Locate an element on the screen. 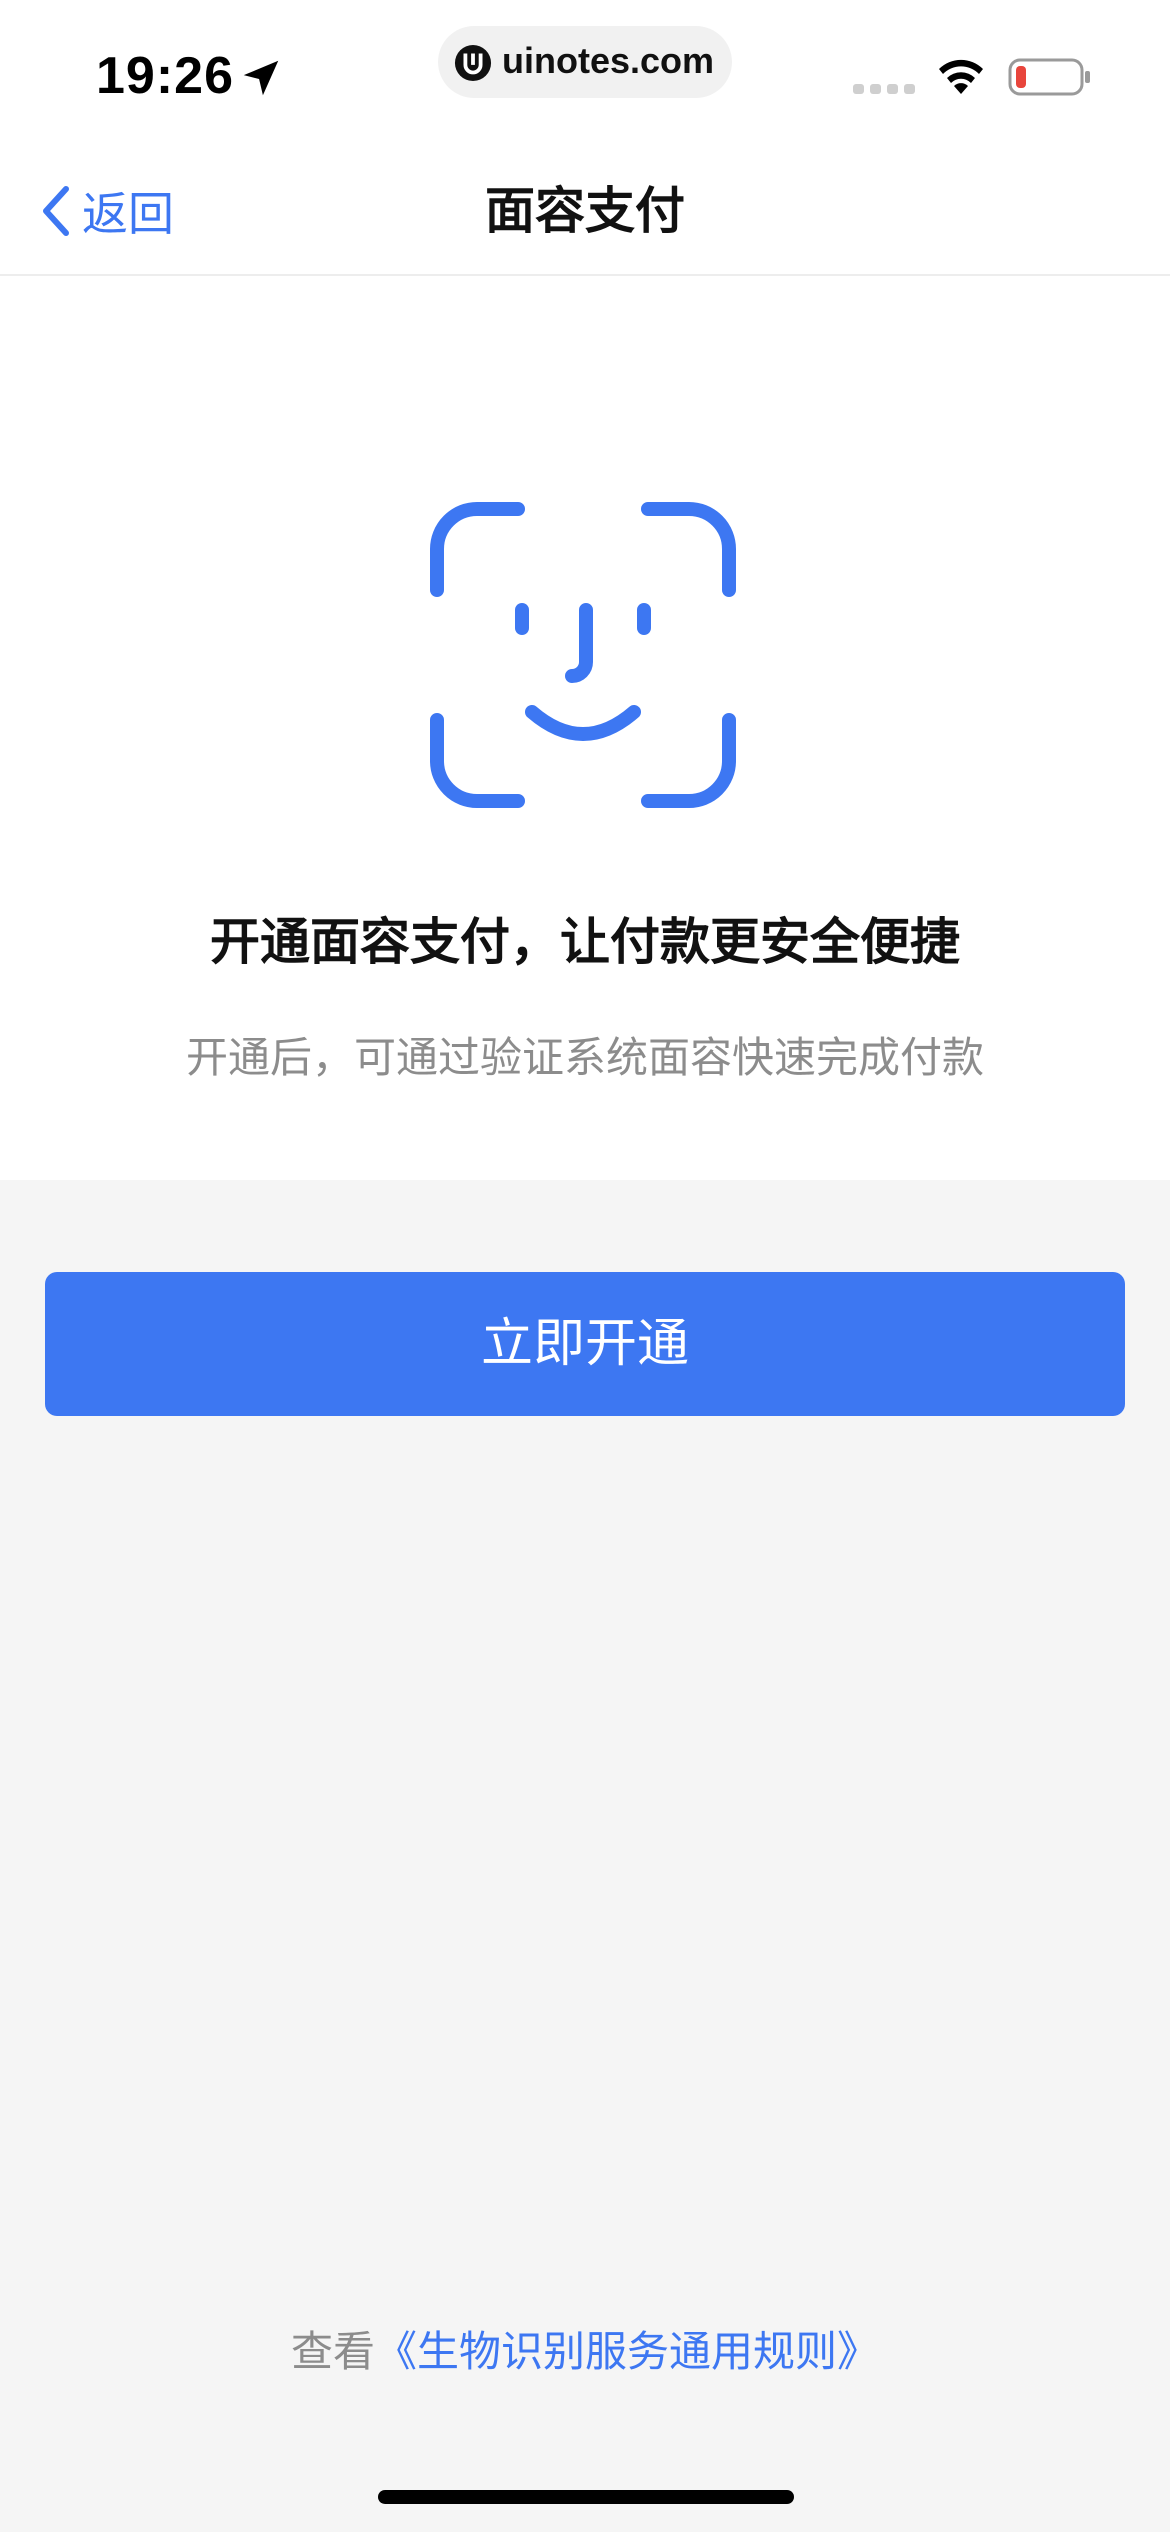  headline: 开通面容支付，让付款更安全便捷 is located at coordinates (585, 942).